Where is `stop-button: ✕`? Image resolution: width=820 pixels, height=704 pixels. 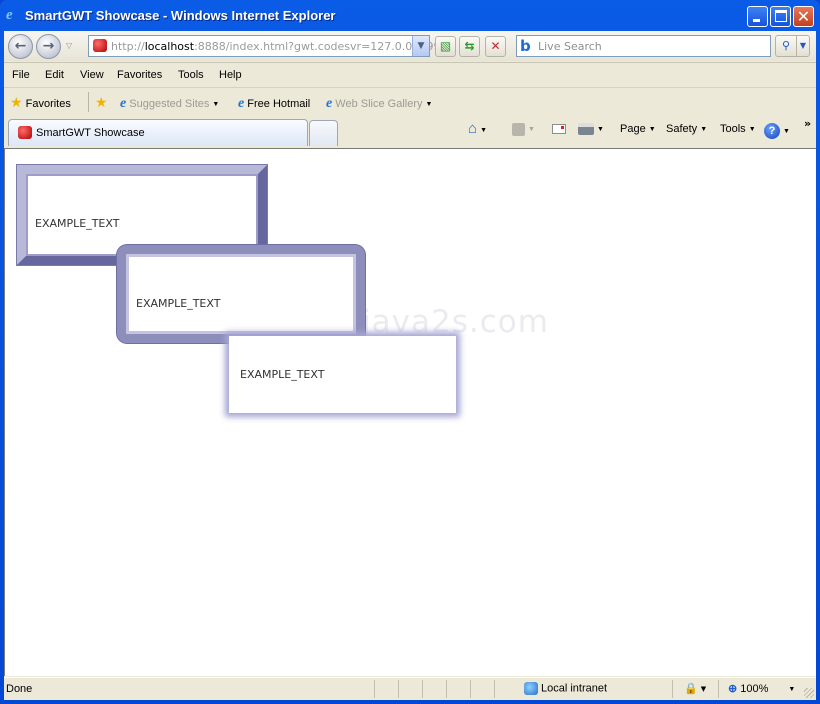 stop-button: ✕ is located at coordinates (495, 46).